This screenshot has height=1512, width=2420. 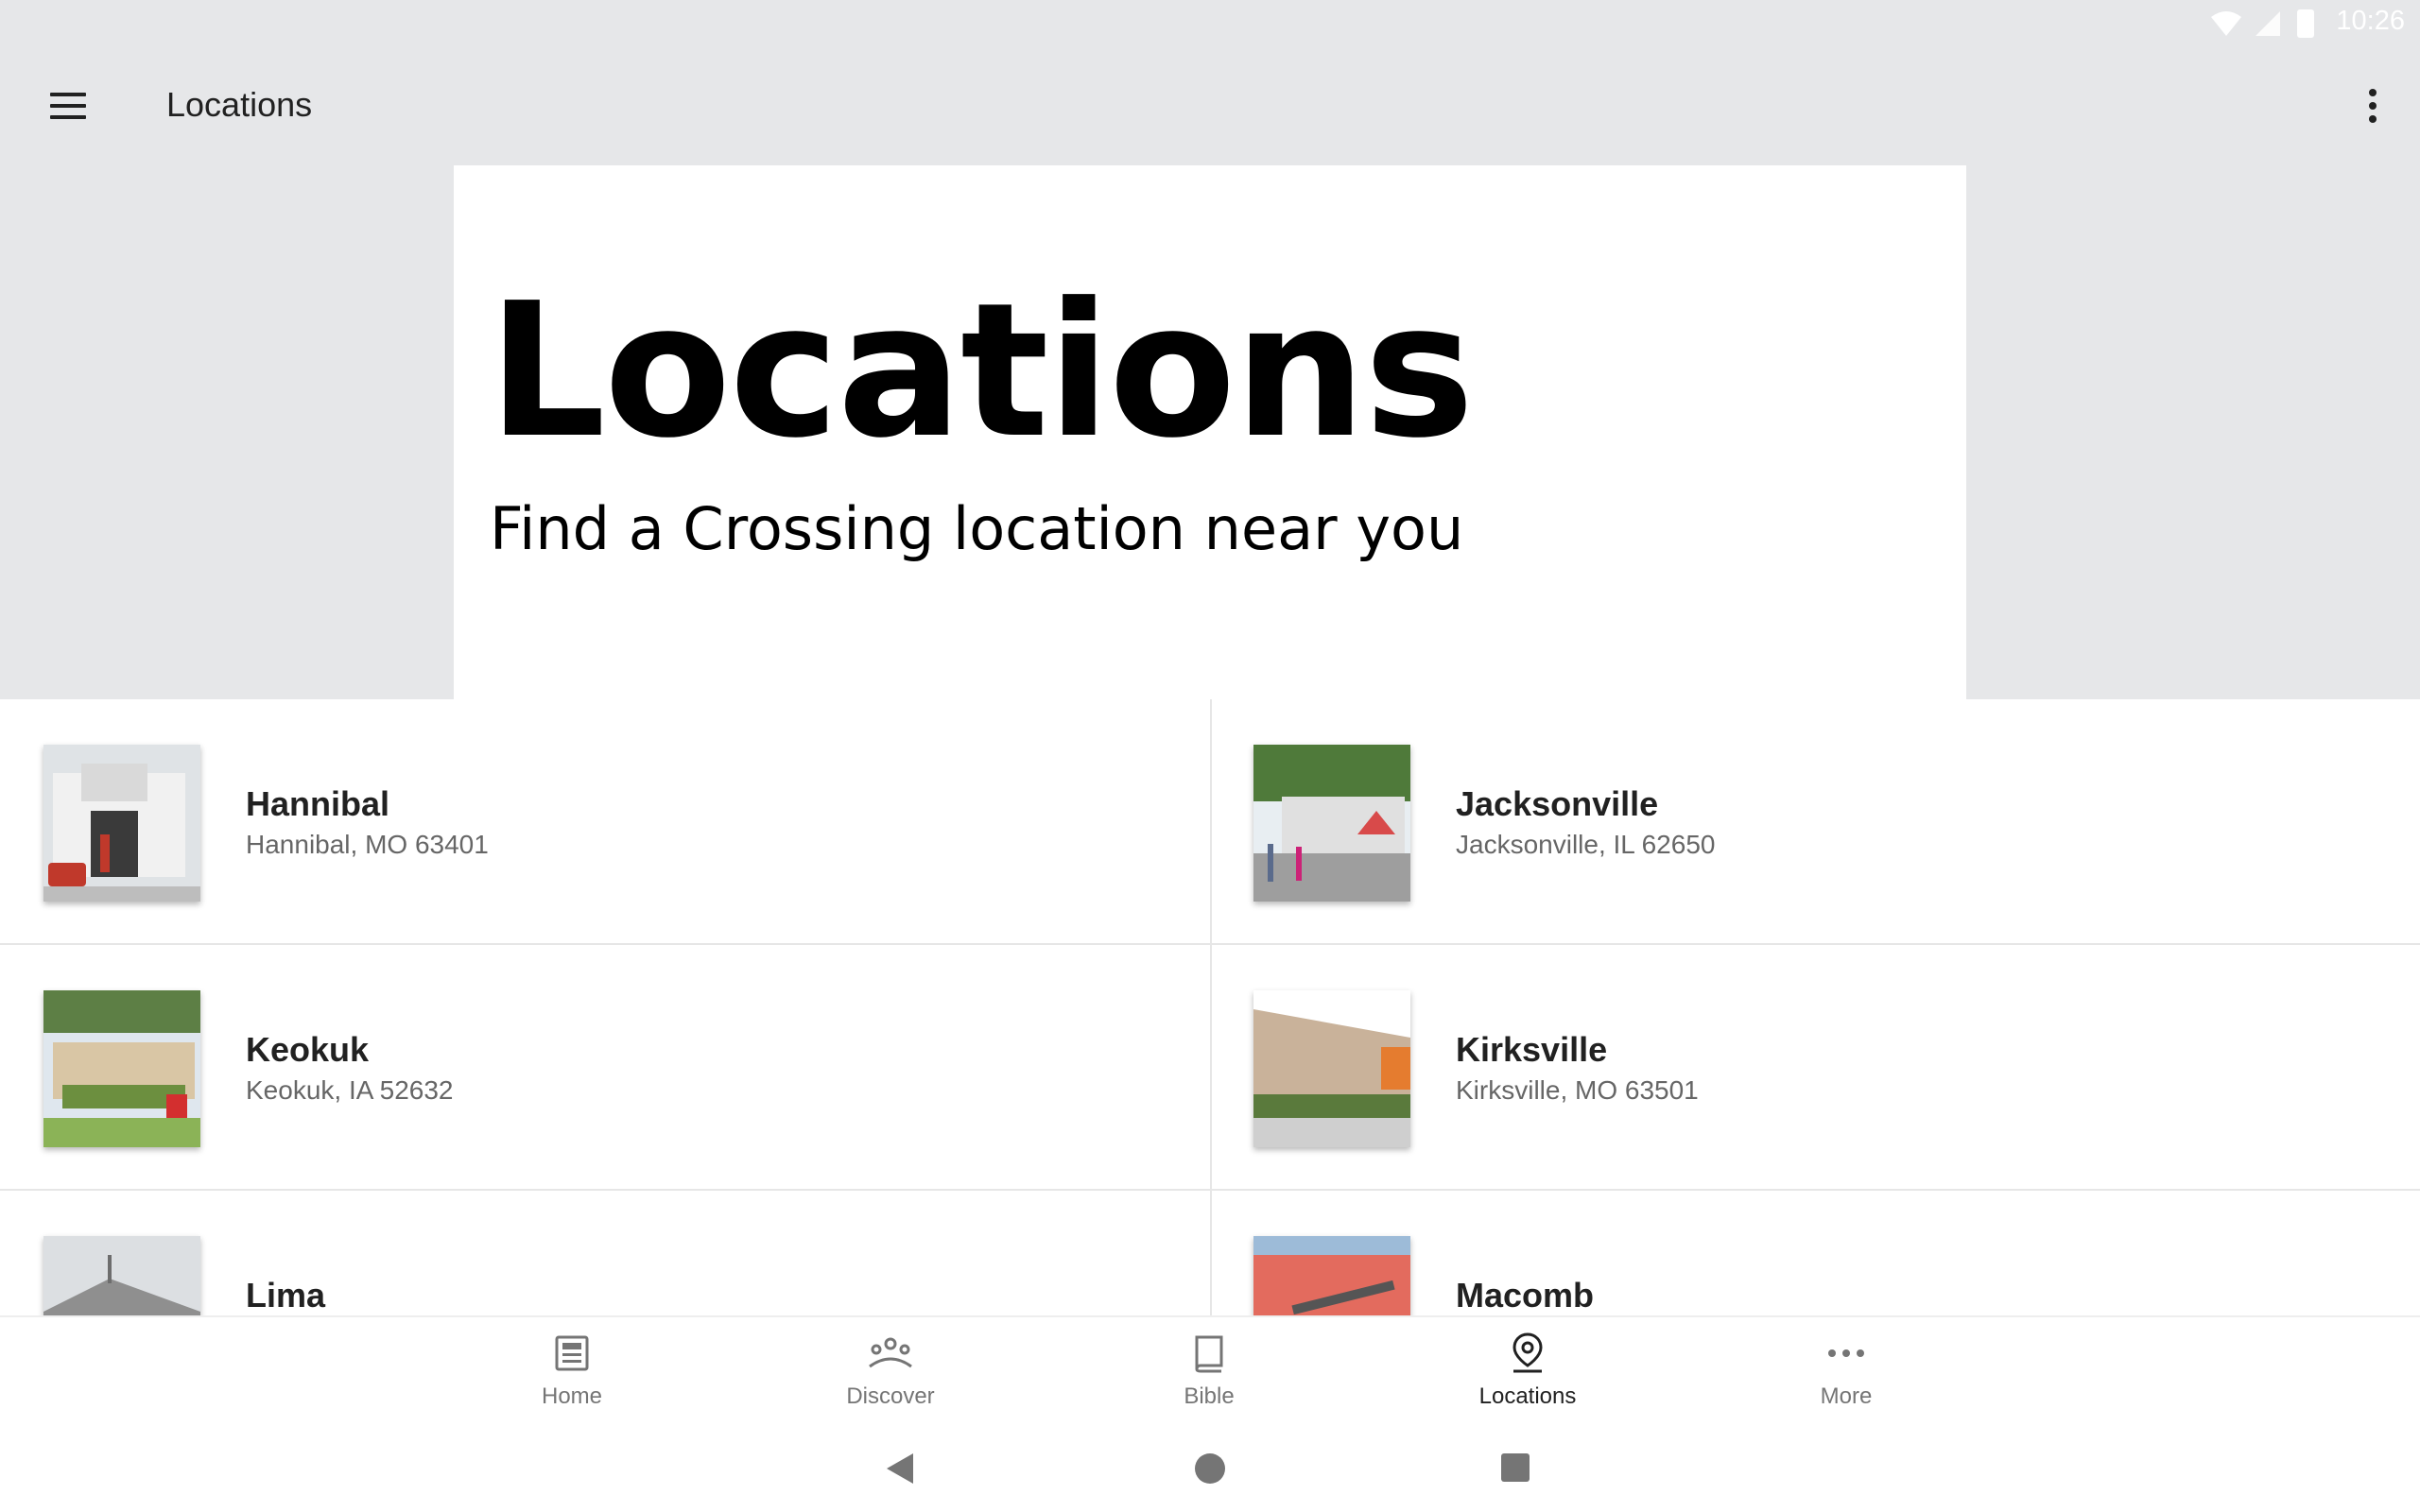 What do you see at coordinates (1210, 1396) in the screenshot?
I see `nav-label: Bible` at bounding box center [1210, 1396].